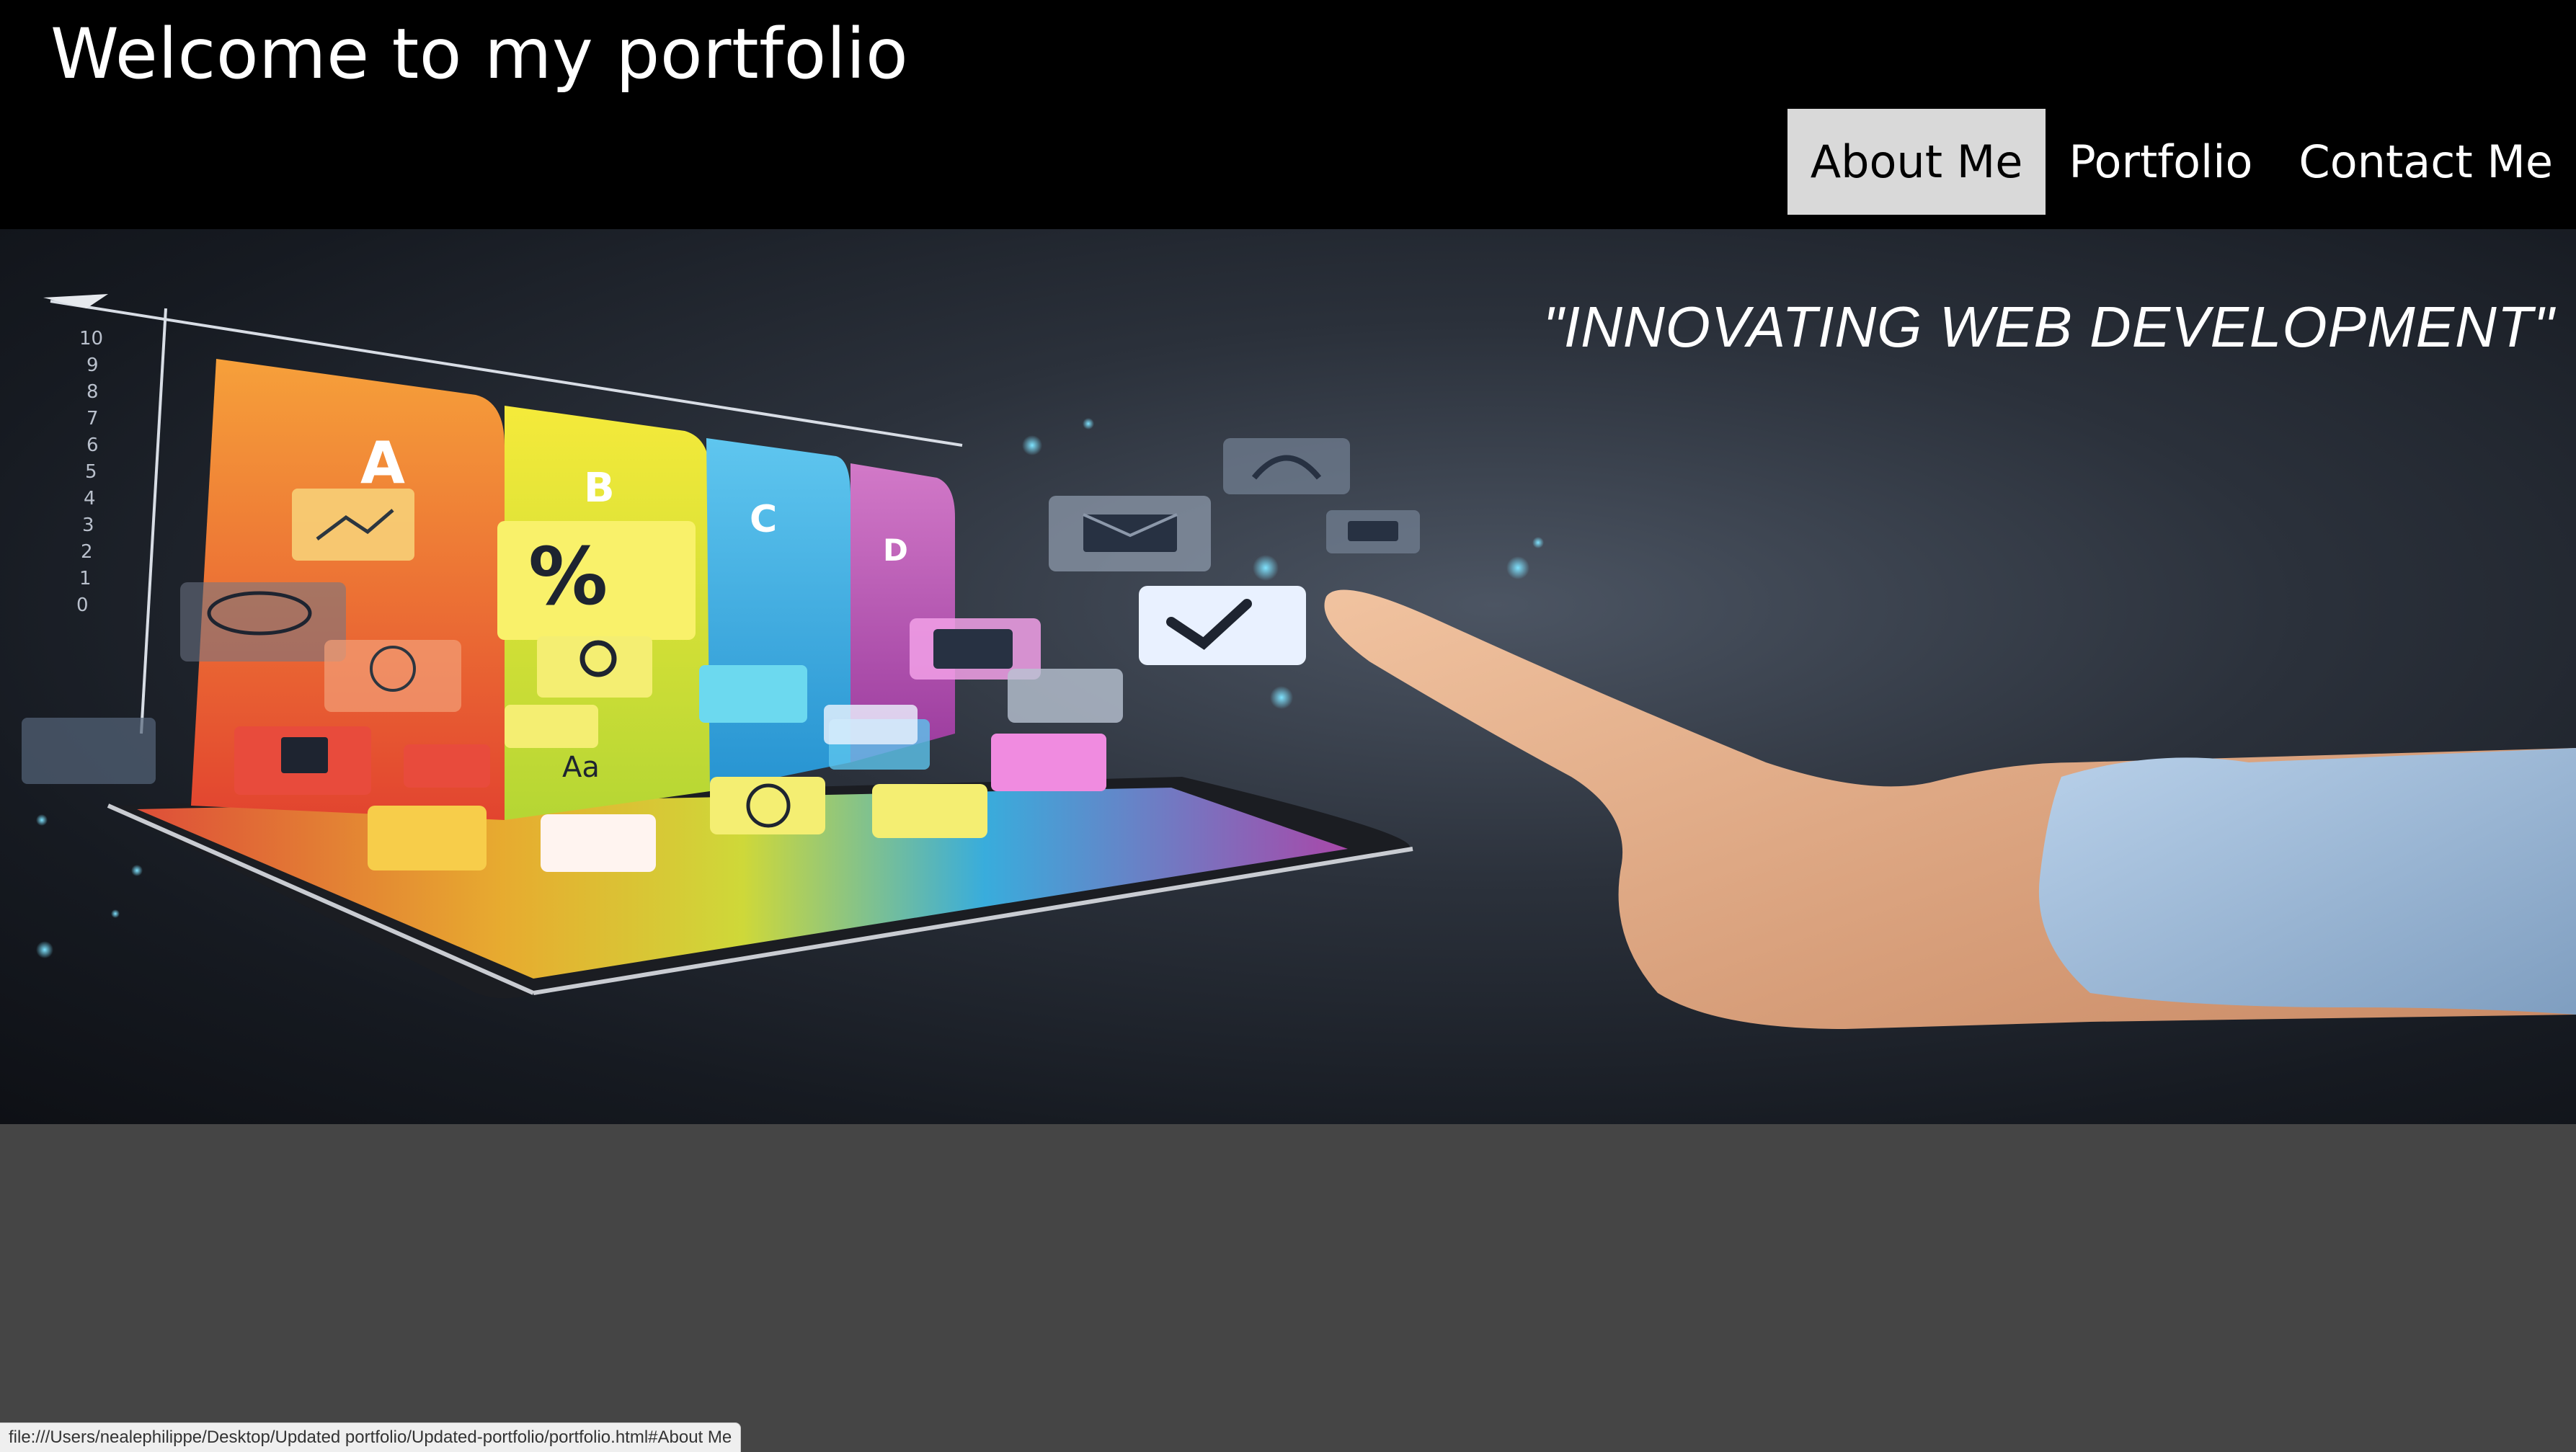 The width and height of the screenshot is (2576, 1452). Describe the element at coordinates (93, 365) in the screenshot. I see `svg-text: 9` at that location.